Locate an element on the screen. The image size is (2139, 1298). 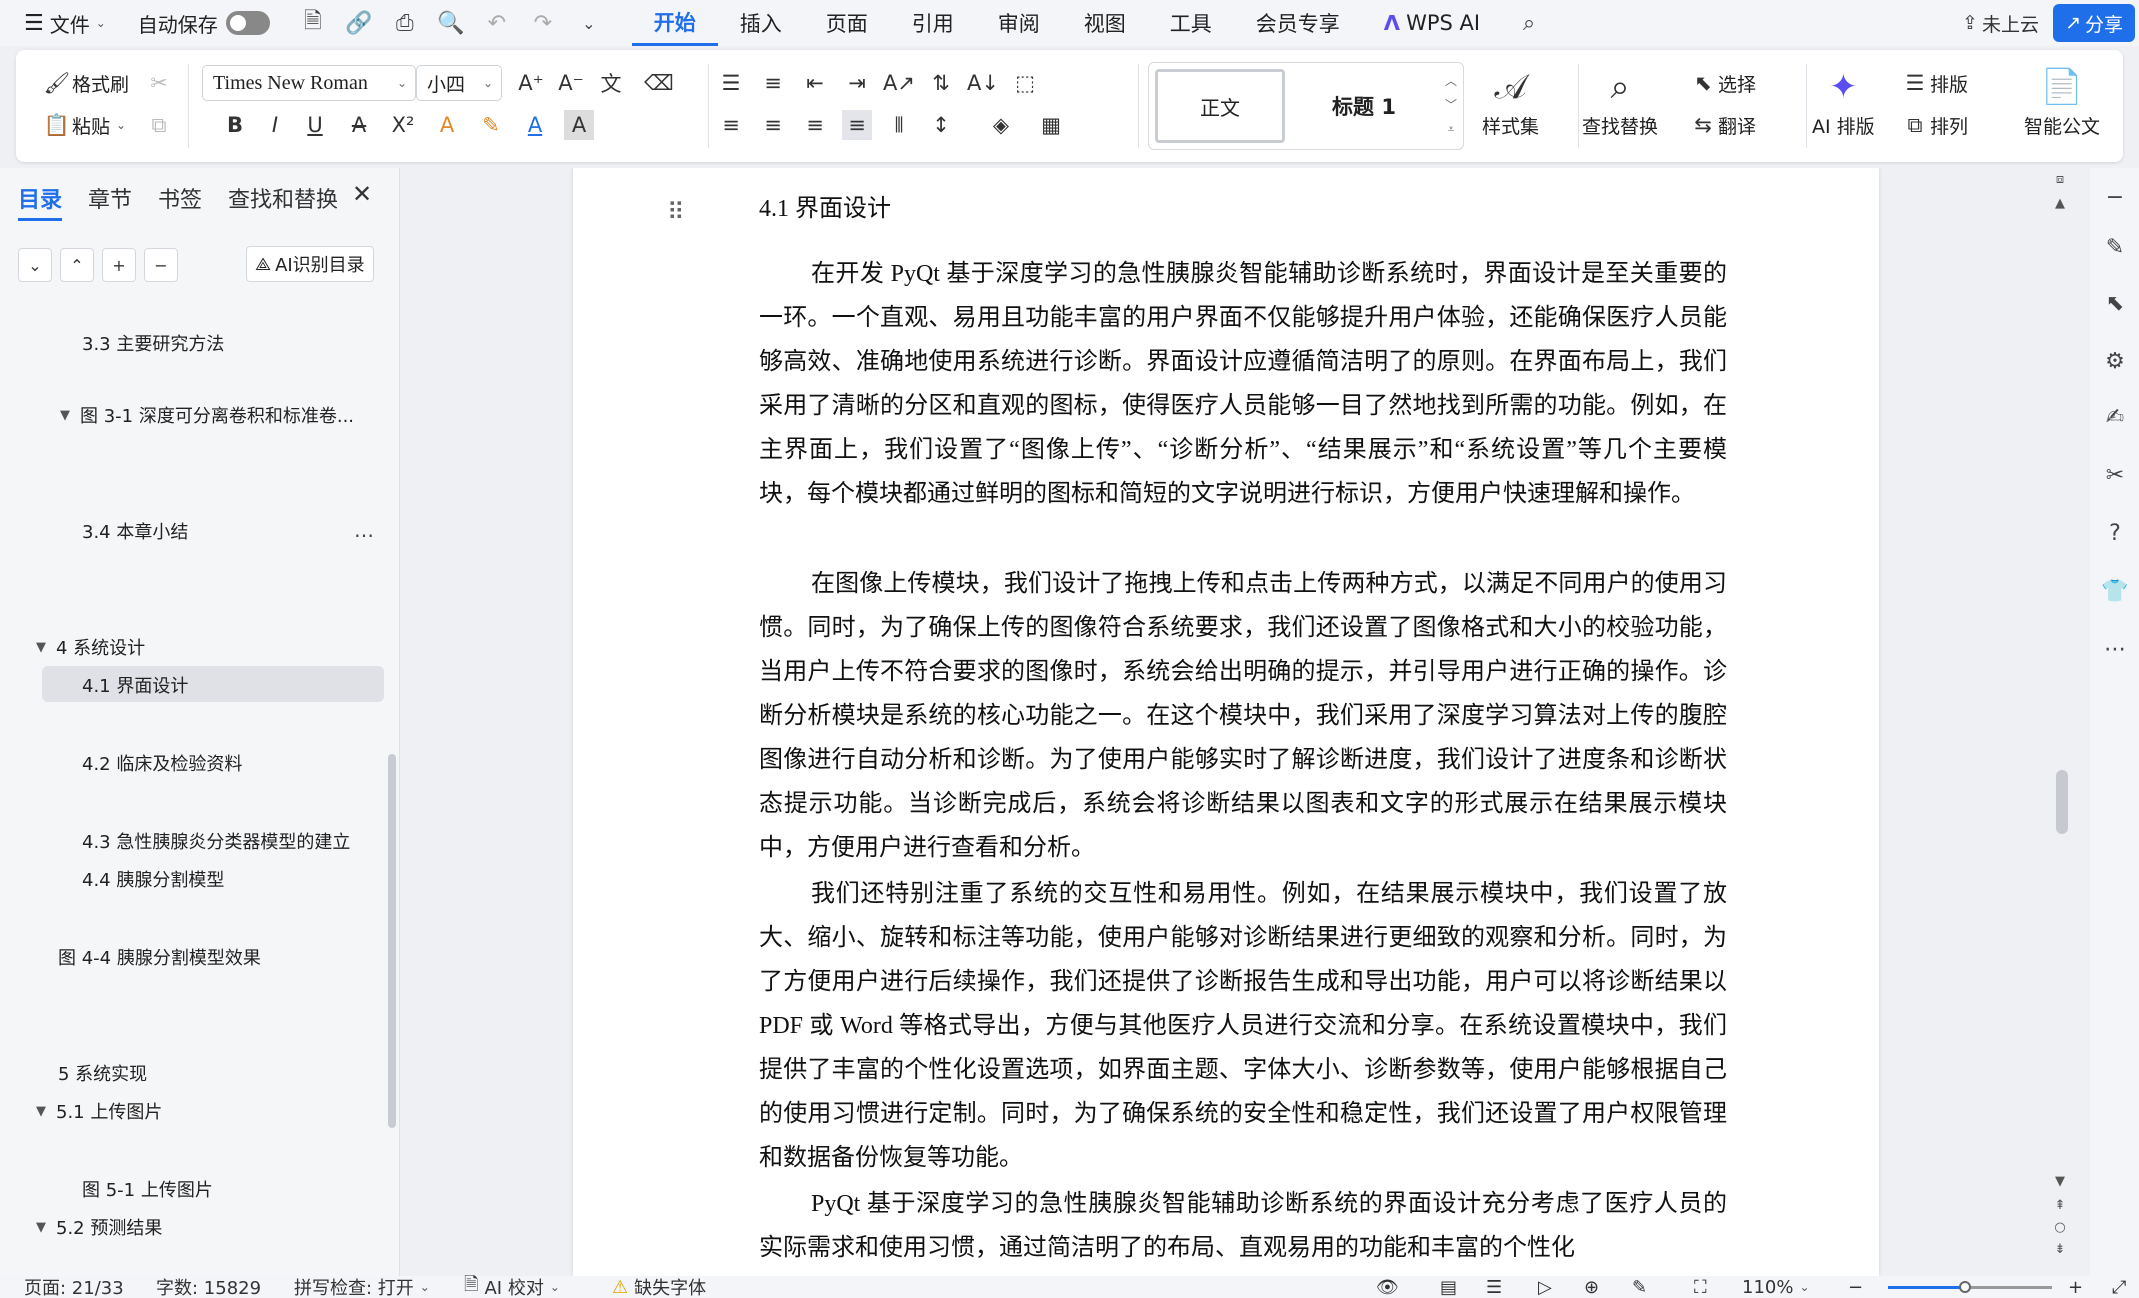
strikethrough-icon: A is located at coordinates (359, 125).